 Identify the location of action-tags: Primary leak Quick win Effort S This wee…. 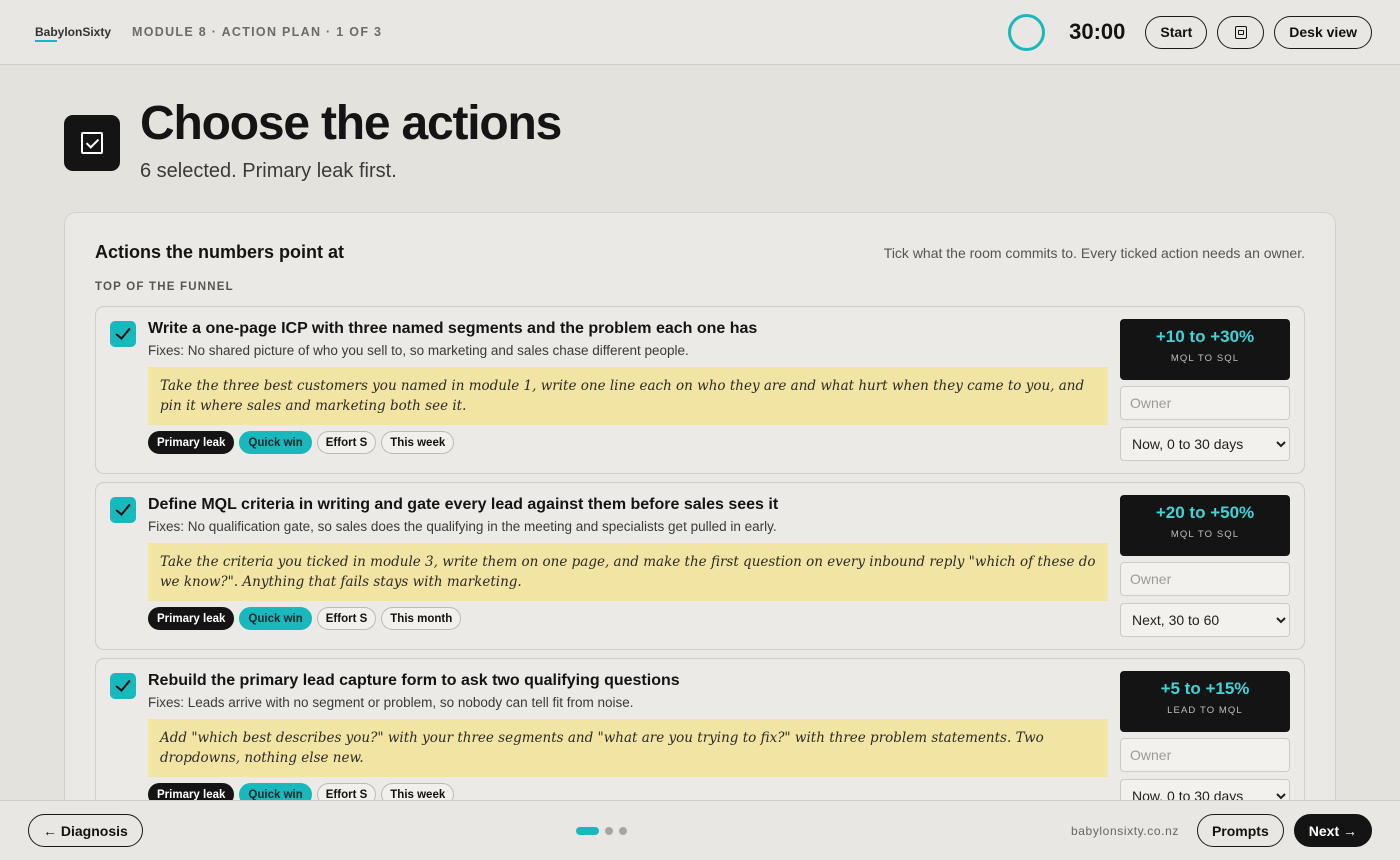
(301, 442).